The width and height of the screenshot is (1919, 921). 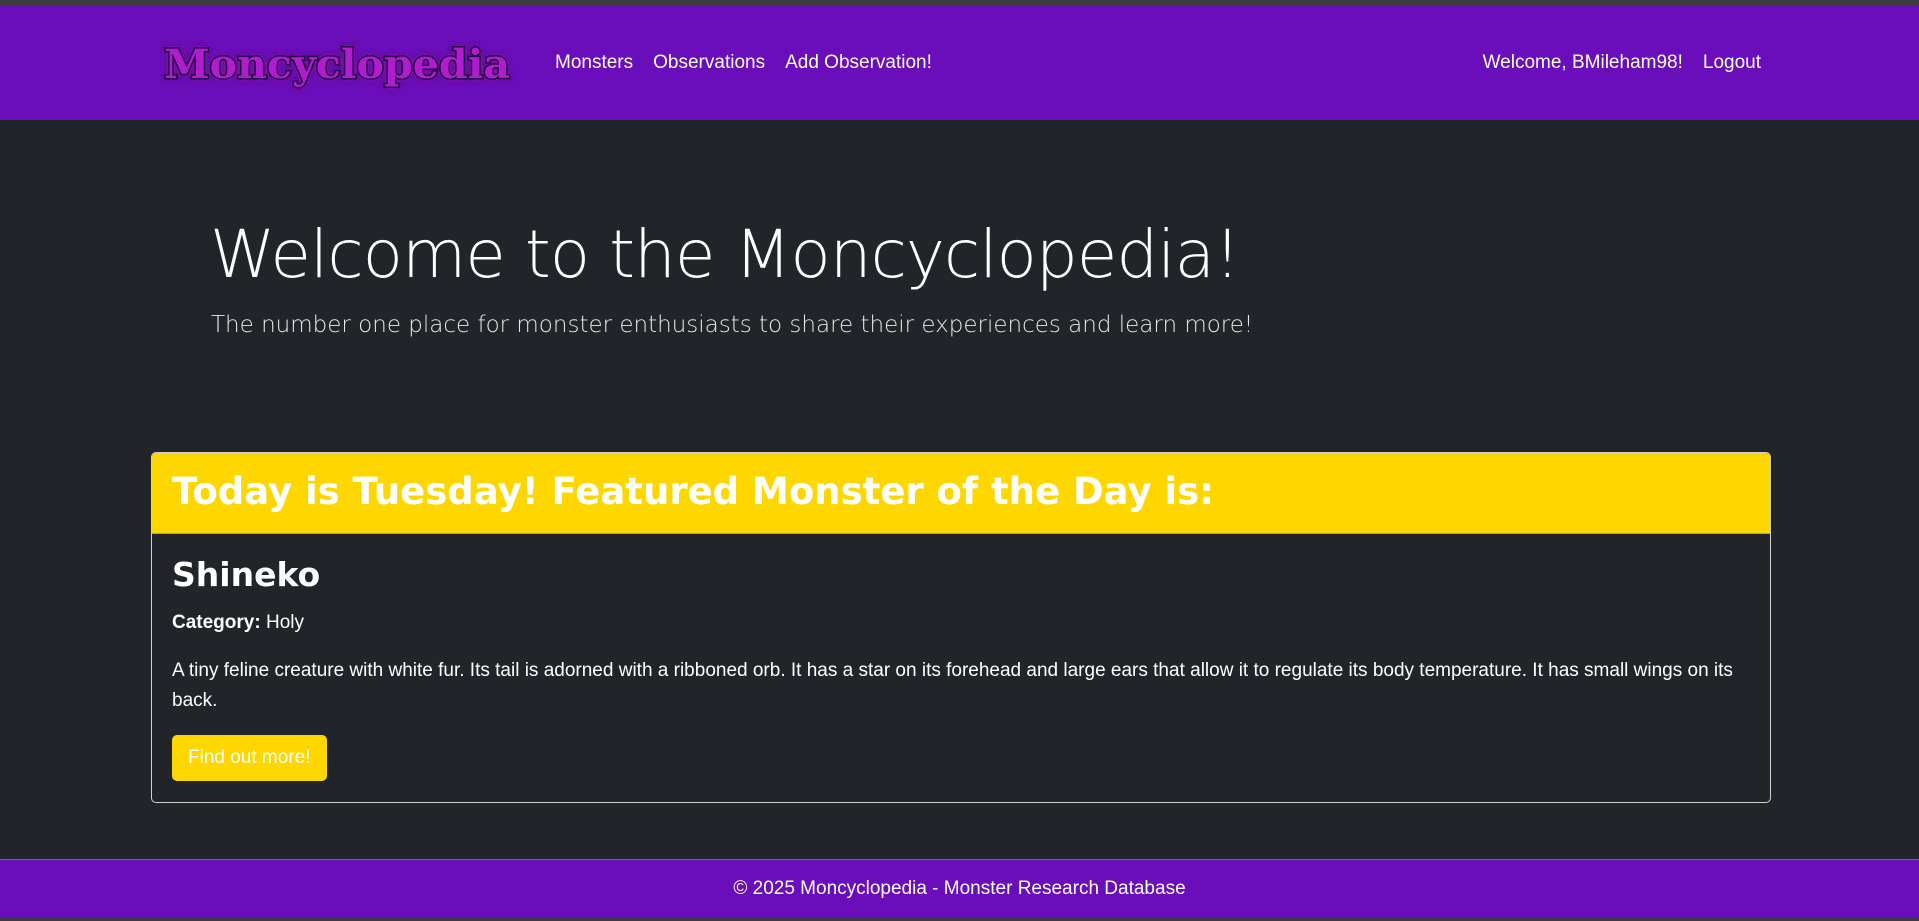 I want to click on category-label: Category:, so click(x=216, y=622).